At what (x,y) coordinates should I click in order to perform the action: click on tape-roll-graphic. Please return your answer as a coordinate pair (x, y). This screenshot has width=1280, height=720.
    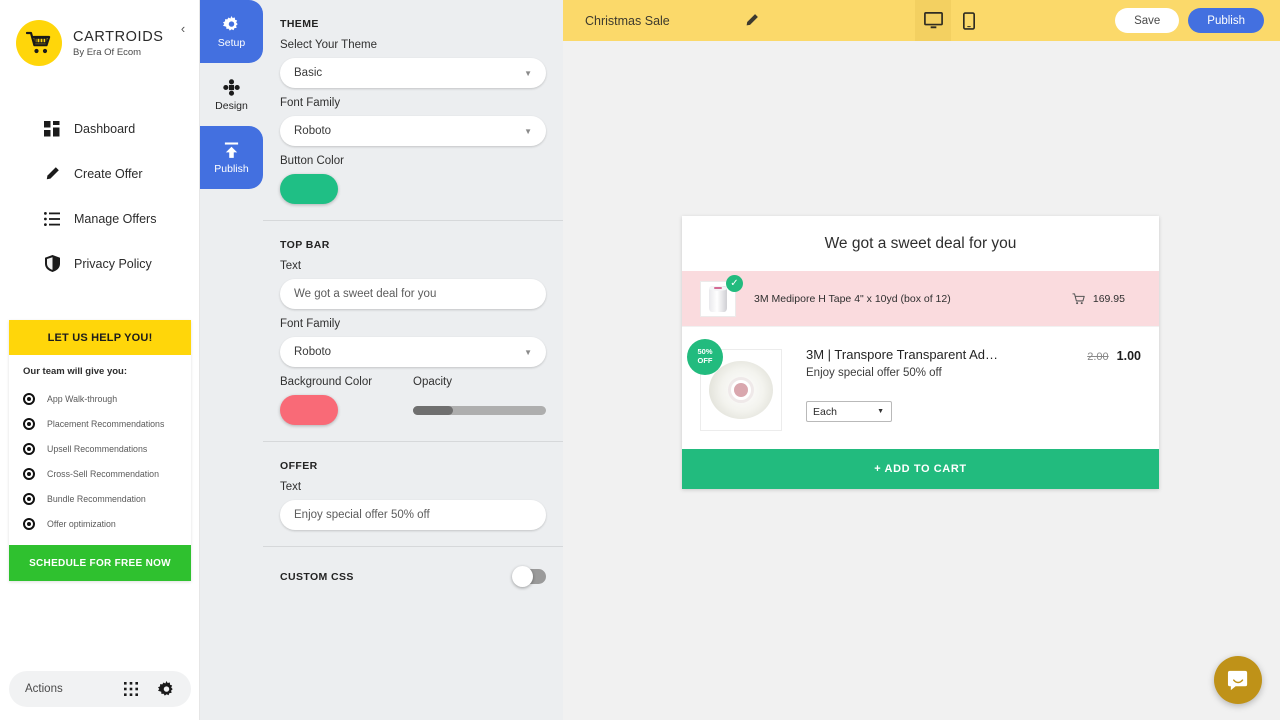
    Looking at the image, I should click on (718, 298).